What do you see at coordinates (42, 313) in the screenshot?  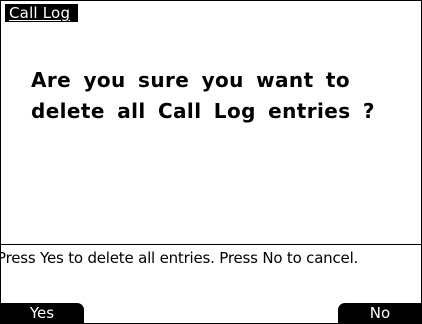 I see `yes-button: Yes` at bounding box center [42, 313].